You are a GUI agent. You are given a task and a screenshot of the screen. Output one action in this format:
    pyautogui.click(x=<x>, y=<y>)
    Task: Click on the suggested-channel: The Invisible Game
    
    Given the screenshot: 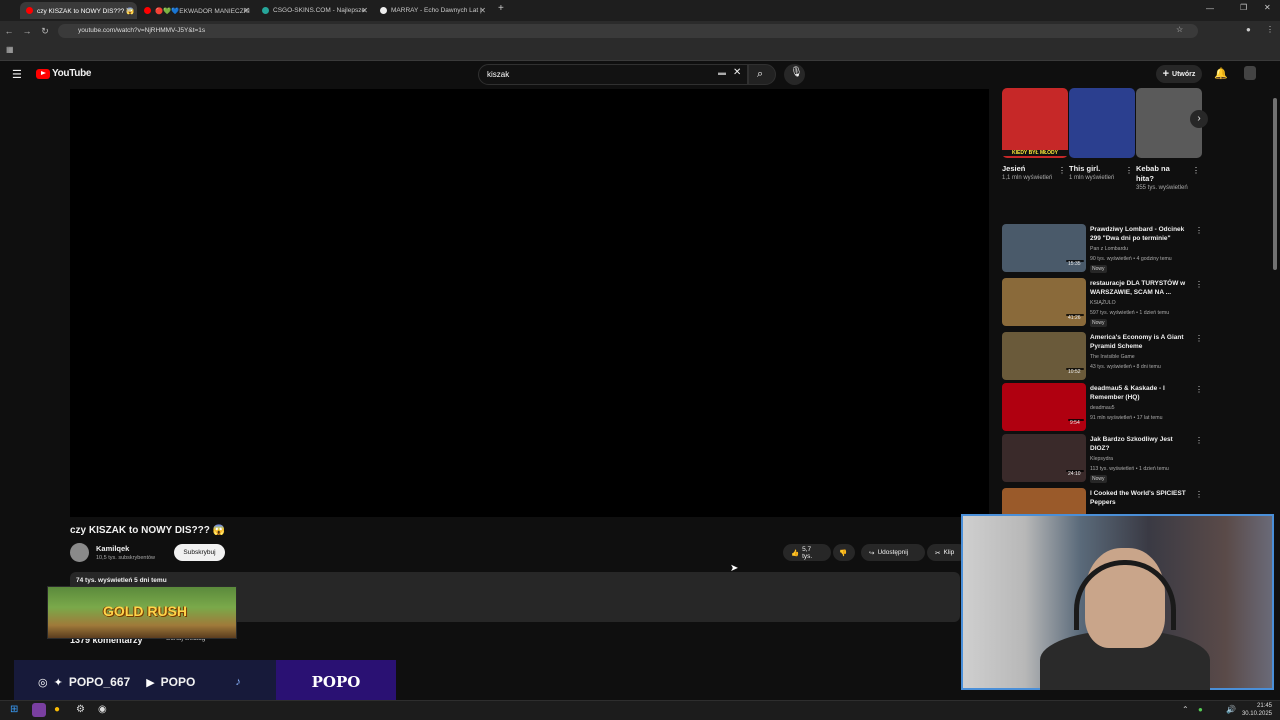 What is the action you would take?
    pyautogui.click(x=1112, y=357)
    